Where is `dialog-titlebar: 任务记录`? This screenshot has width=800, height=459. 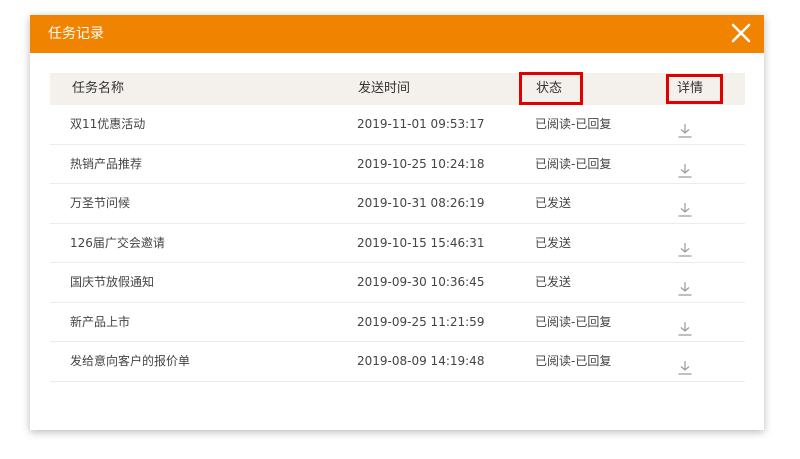
dialog-titlebar: 任务记录 is located at coordinates (397, 34).